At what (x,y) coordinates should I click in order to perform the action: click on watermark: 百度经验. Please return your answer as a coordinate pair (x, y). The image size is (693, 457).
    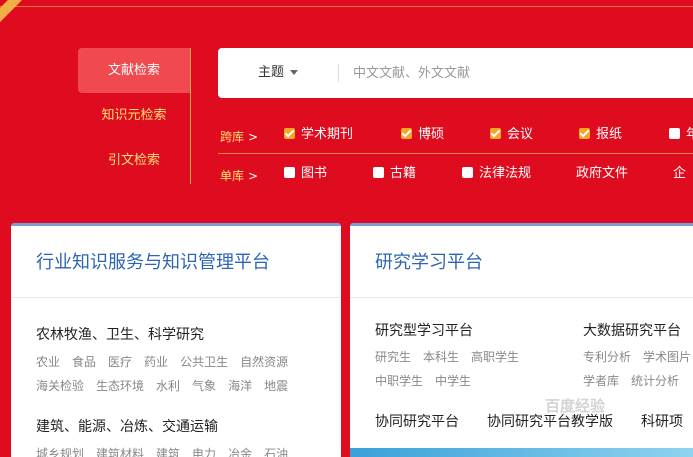
    Looking at the image, I should click on (575, 406).